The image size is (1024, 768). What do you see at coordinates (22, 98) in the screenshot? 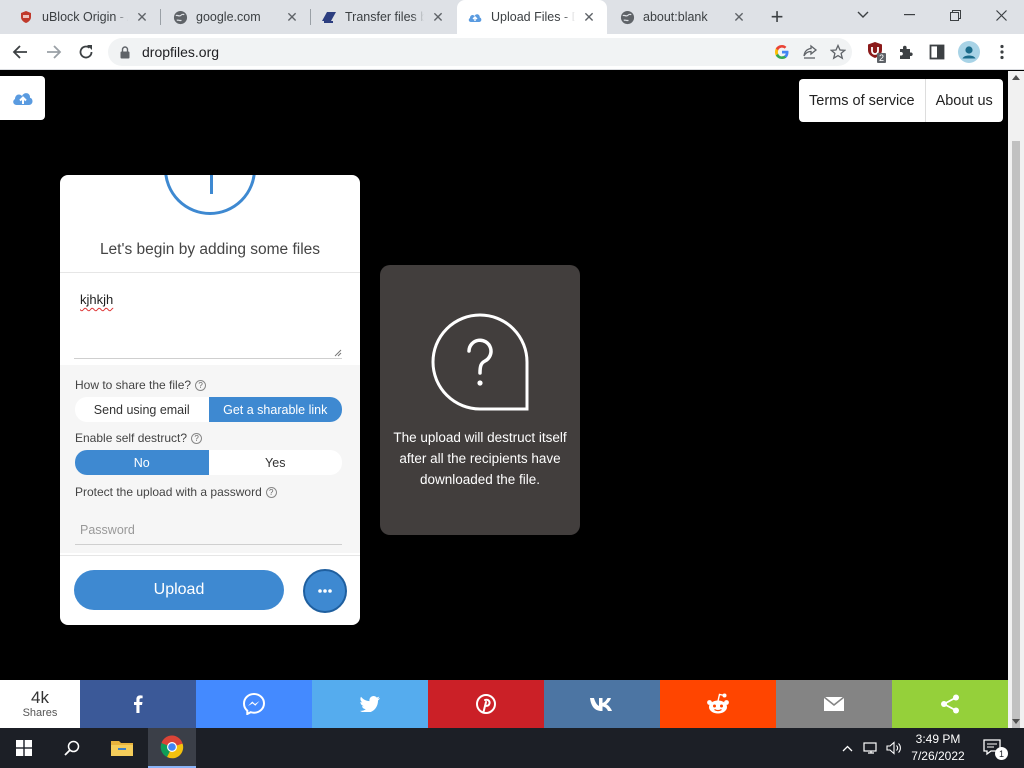
I see `site-logo` at bounding box center [22, 98].